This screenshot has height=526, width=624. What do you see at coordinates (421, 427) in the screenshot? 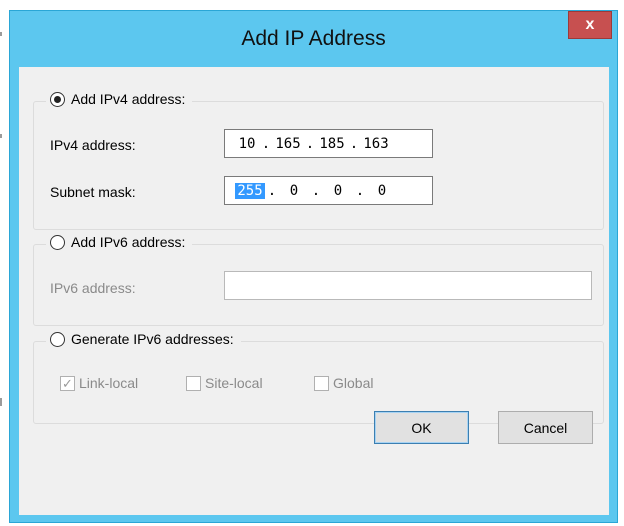
I see `ok-button: OK` at bounding box center [421, 427].